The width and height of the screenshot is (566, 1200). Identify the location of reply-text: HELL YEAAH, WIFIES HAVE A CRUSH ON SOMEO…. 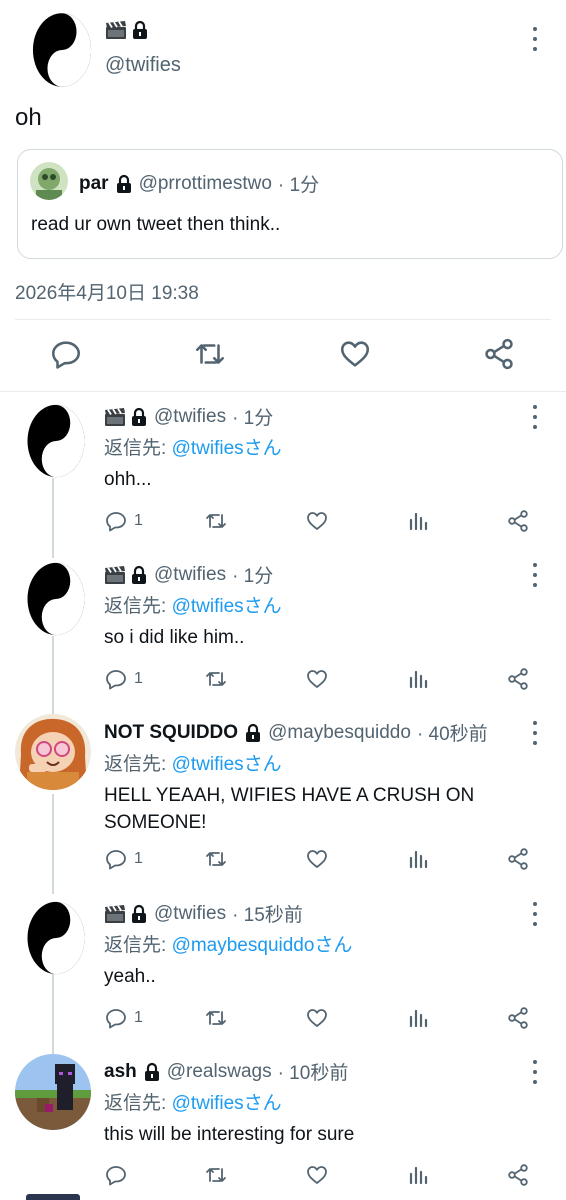
(289, 809).